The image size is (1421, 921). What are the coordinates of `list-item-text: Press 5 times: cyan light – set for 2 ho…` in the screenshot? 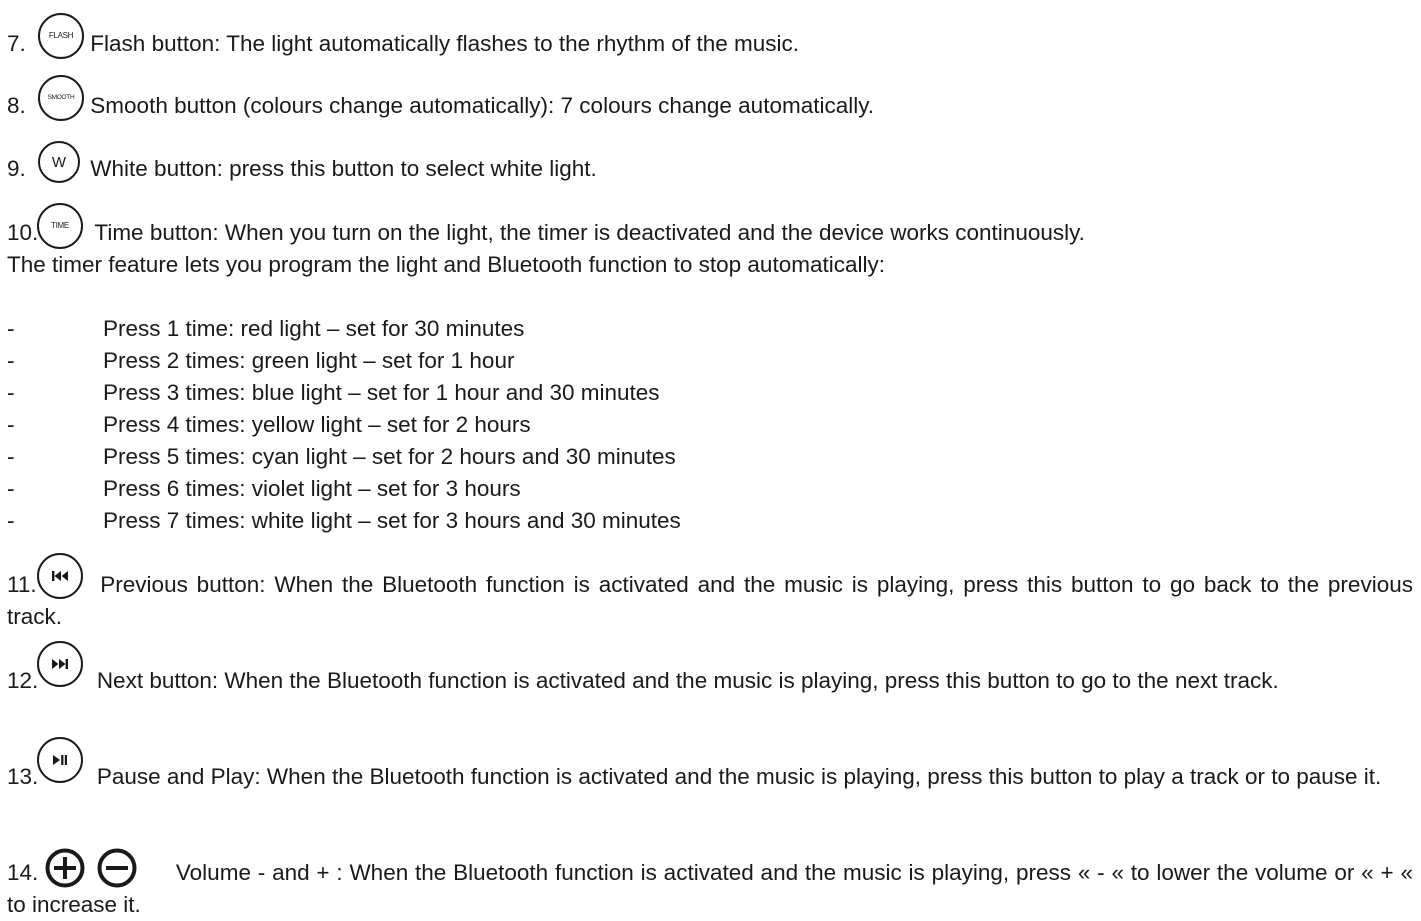 It's located at (389, 456).